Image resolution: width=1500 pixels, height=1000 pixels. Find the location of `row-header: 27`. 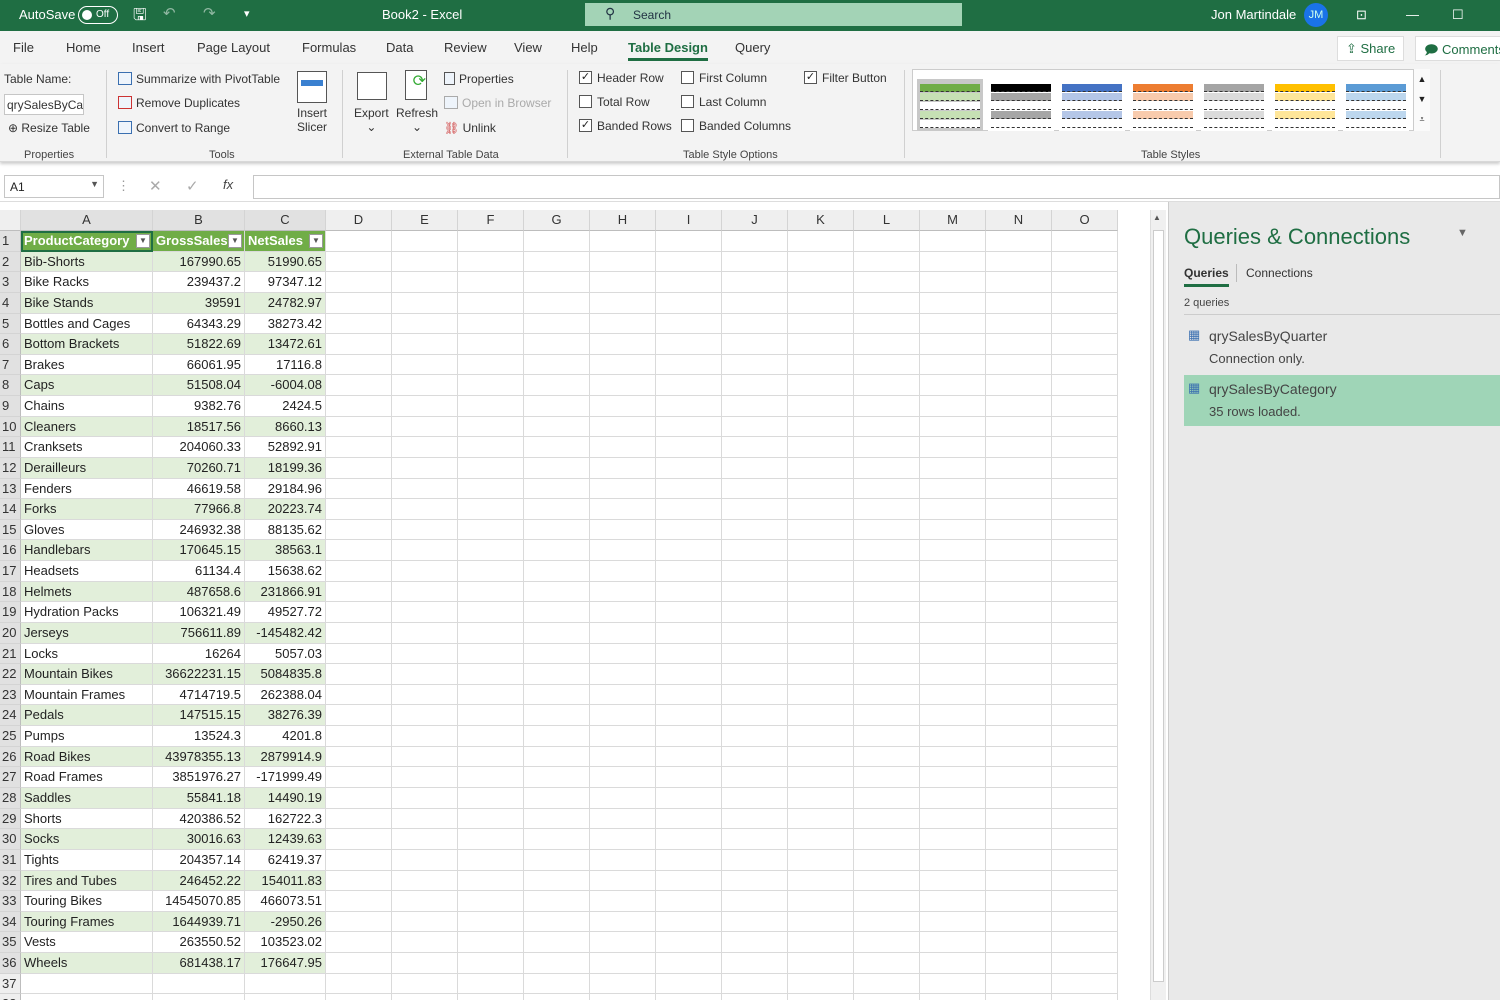

row-header: 27 is located at coordinates (10, 777).